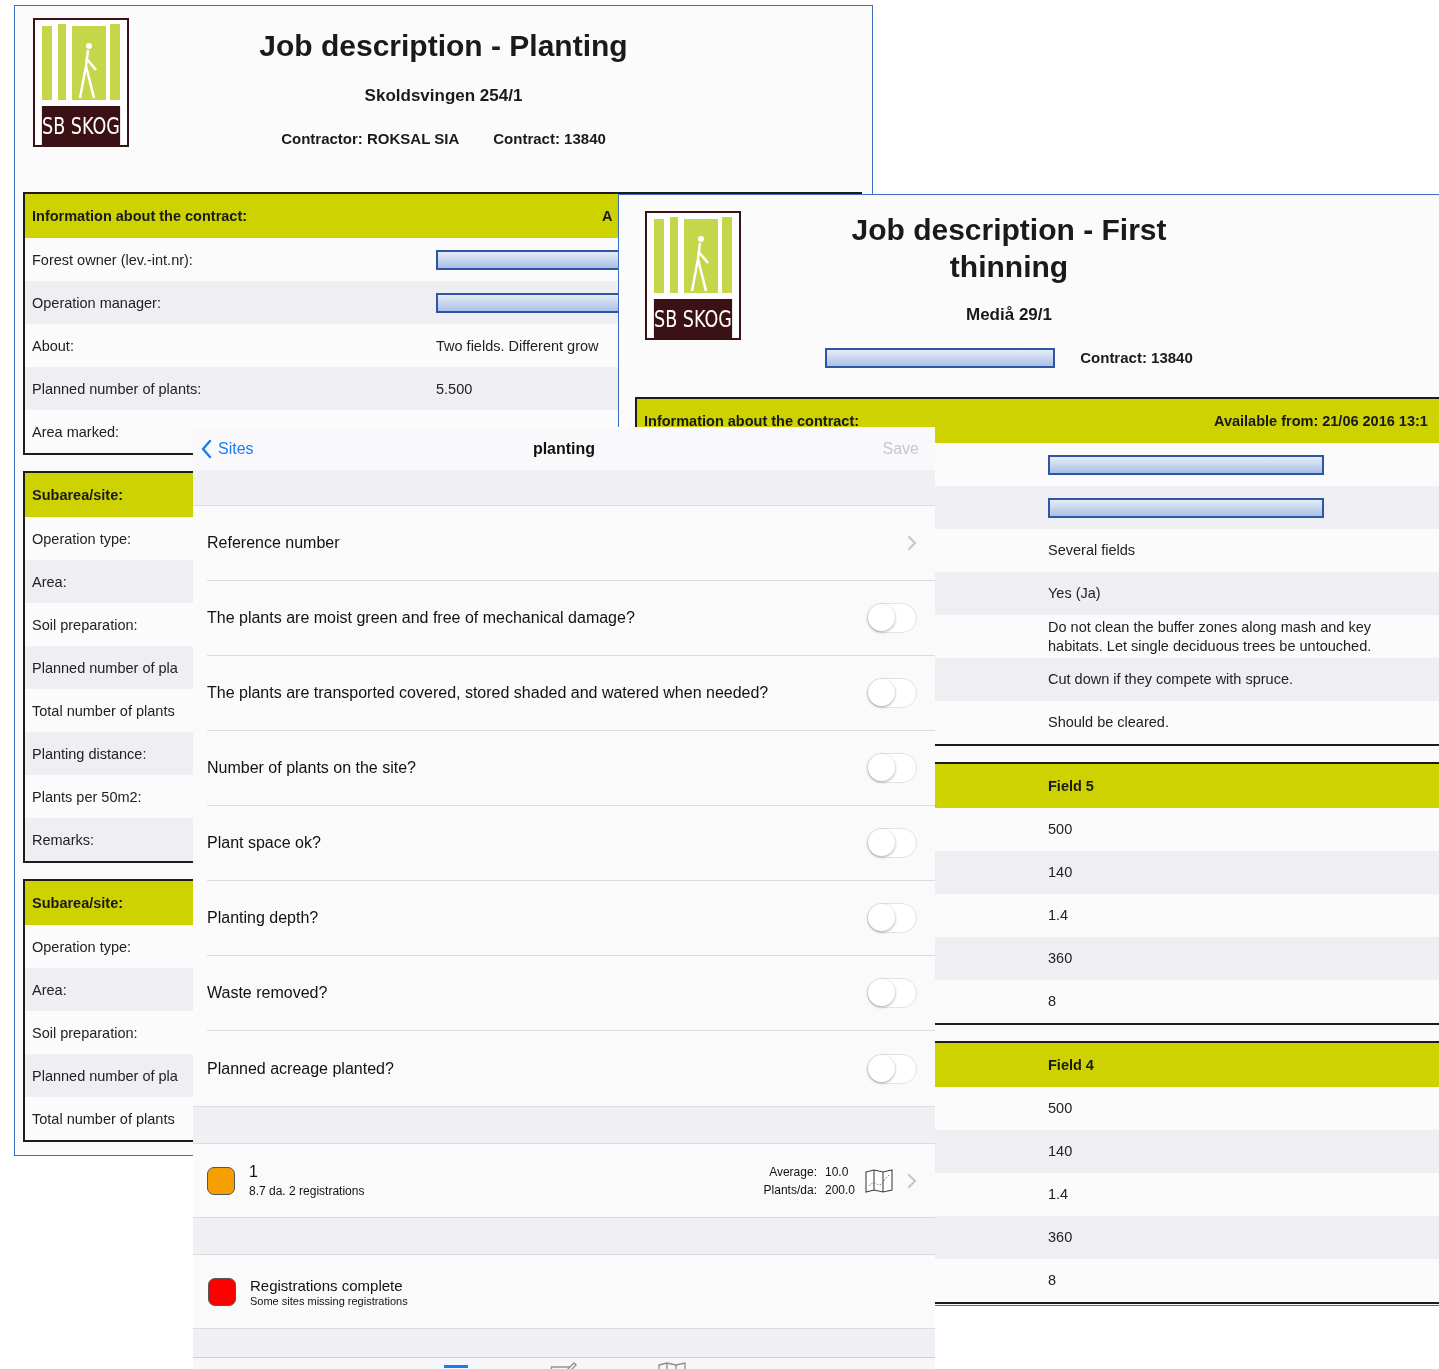 This screenshot has height=1369, width=1439. What do you see at coordinates (1321, 421) in the screenshot?
I see `header-label: Available from: 21/06 2016 13:1` at bounding box center [1321, 421].